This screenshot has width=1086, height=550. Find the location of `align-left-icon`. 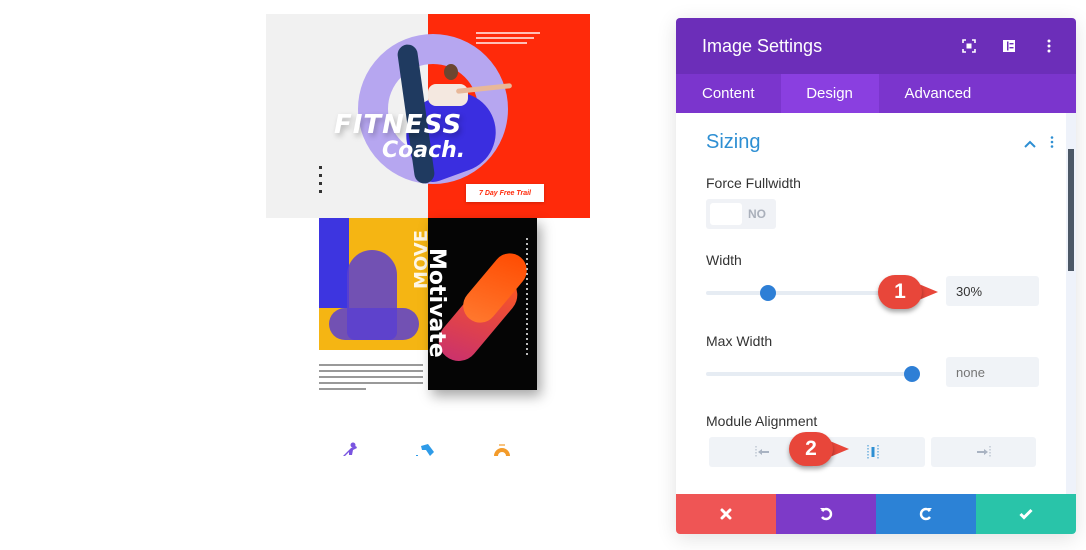

align-left-icon is located at coordinates (762, 452).